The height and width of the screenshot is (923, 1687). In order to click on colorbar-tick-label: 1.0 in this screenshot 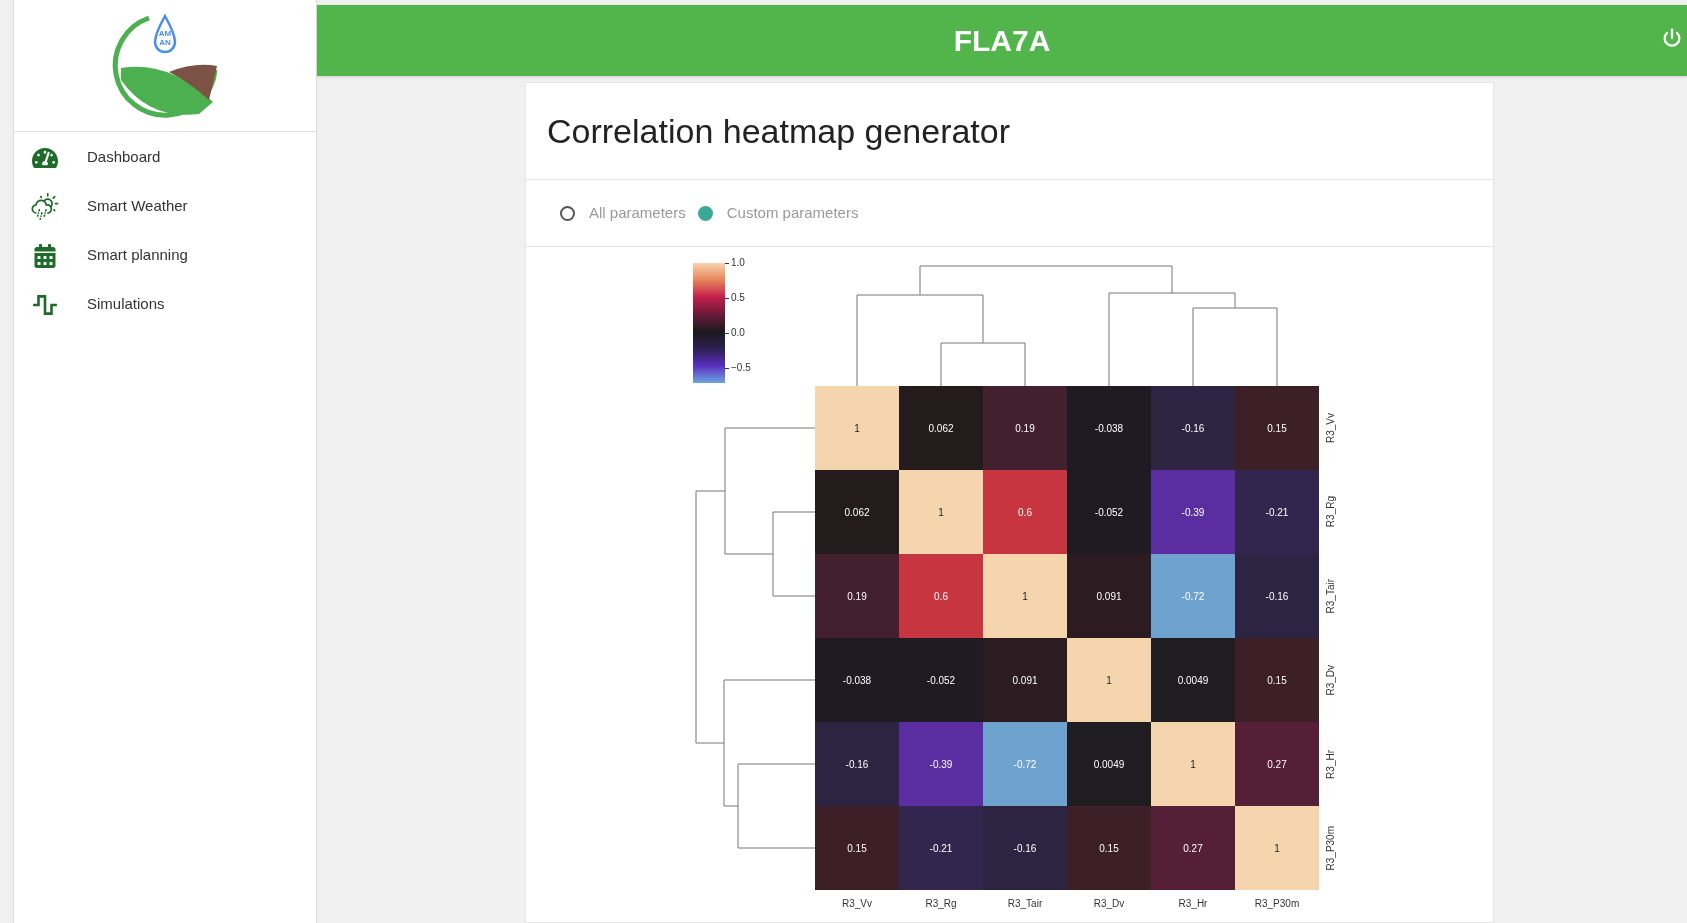, I will do `click(738, 263)`.